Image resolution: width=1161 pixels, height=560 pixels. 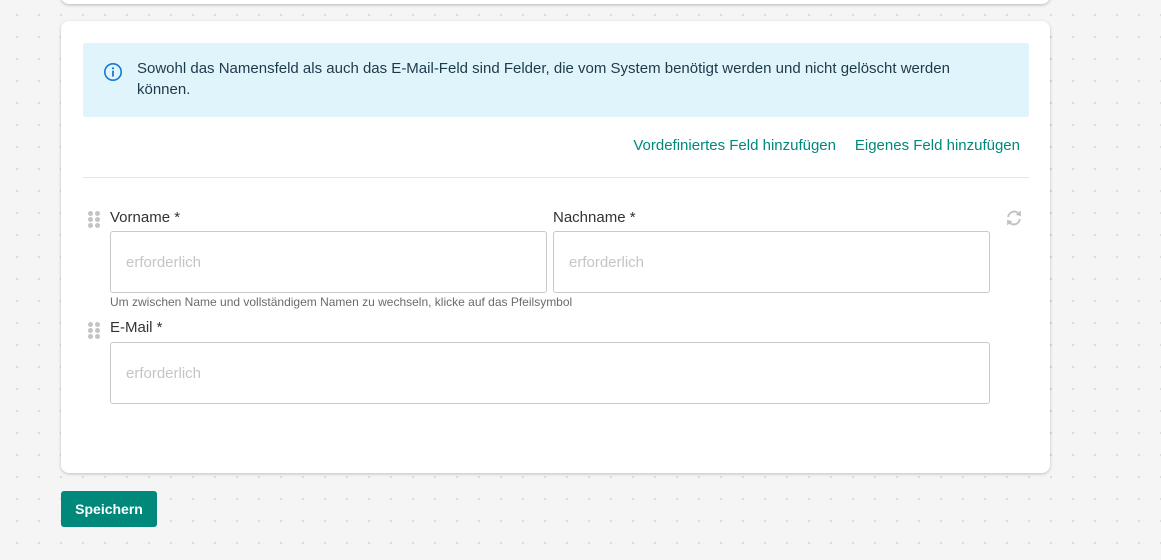 I want to click on add-predefined-field-link: Vordefiniertes Feld hinzufügen, so click(x=734, y=145).